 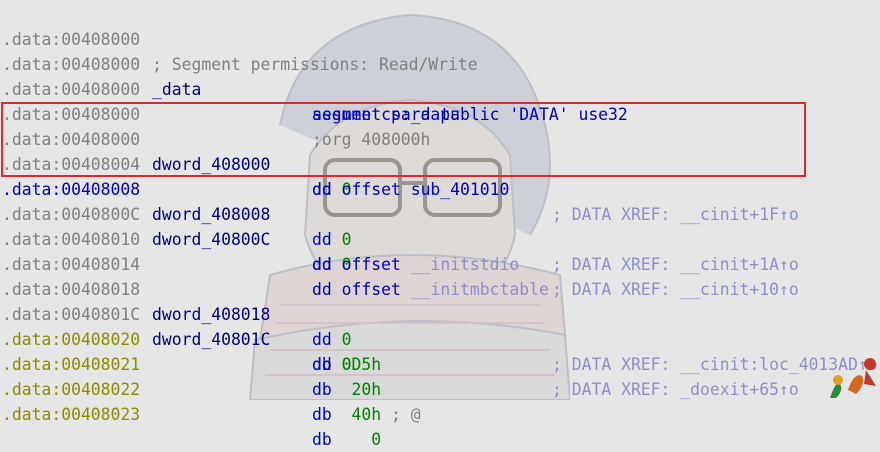 I want to click on instruction: db 40h ; @, so click(x=366, y=414).